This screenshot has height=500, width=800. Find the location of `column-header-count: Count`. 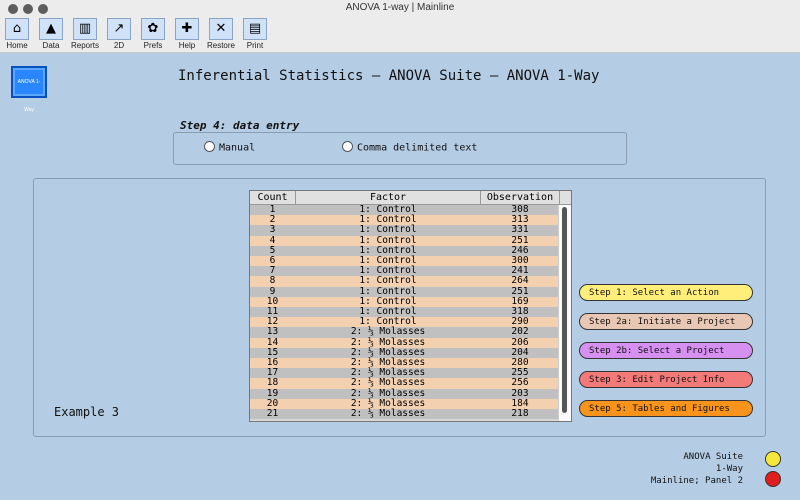

column-header-count: Count is located at coordinates (273, 197).